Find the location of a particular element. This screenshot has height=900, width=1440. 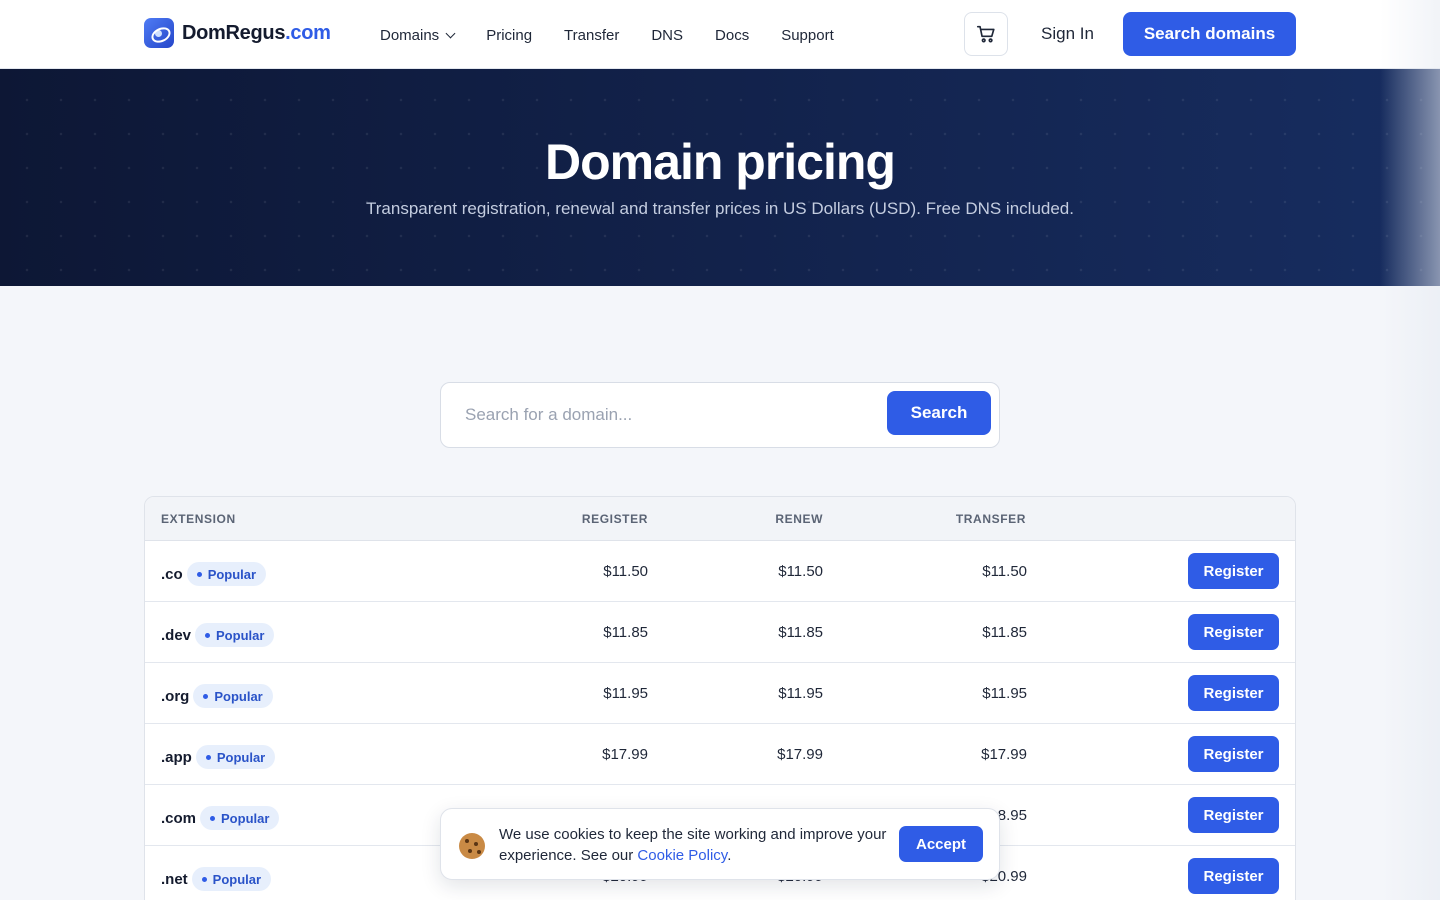

table-row: .co Popular $11.50 $11.50 $11.50 Register is located at coordinates (720, 571).